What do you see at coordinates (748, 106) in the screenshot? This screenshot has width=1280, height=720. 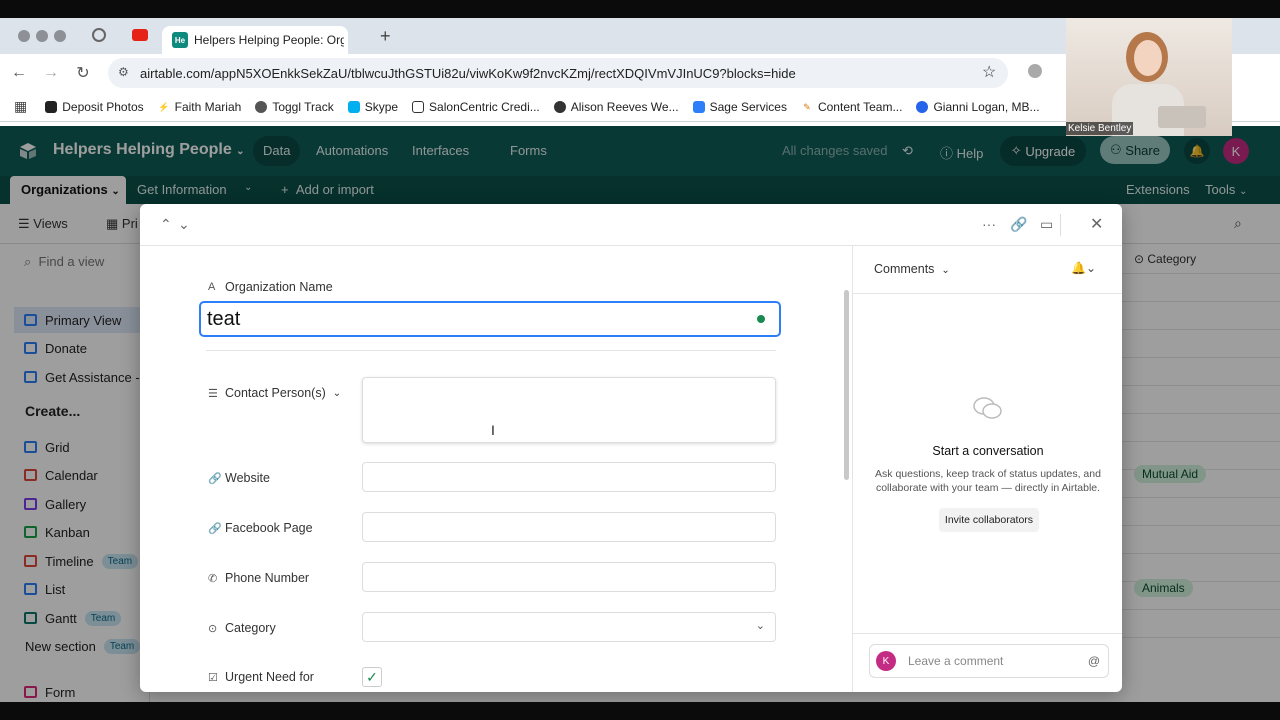 I see `bookmark-label: Sage Services` at bounding box center [748, 106].